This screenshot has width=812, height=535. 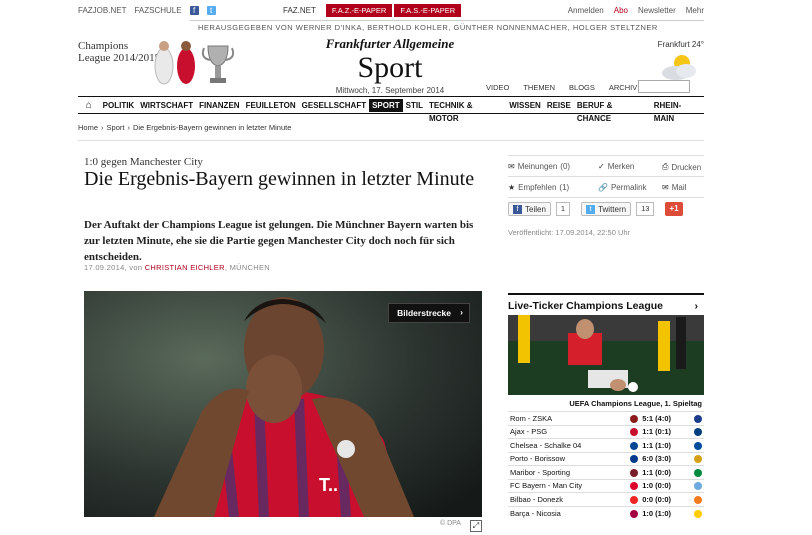 What do you see at coordinates (621, 10) in the screenshot?
I see `abo-link: Abo` at bounding box center [621, 10].